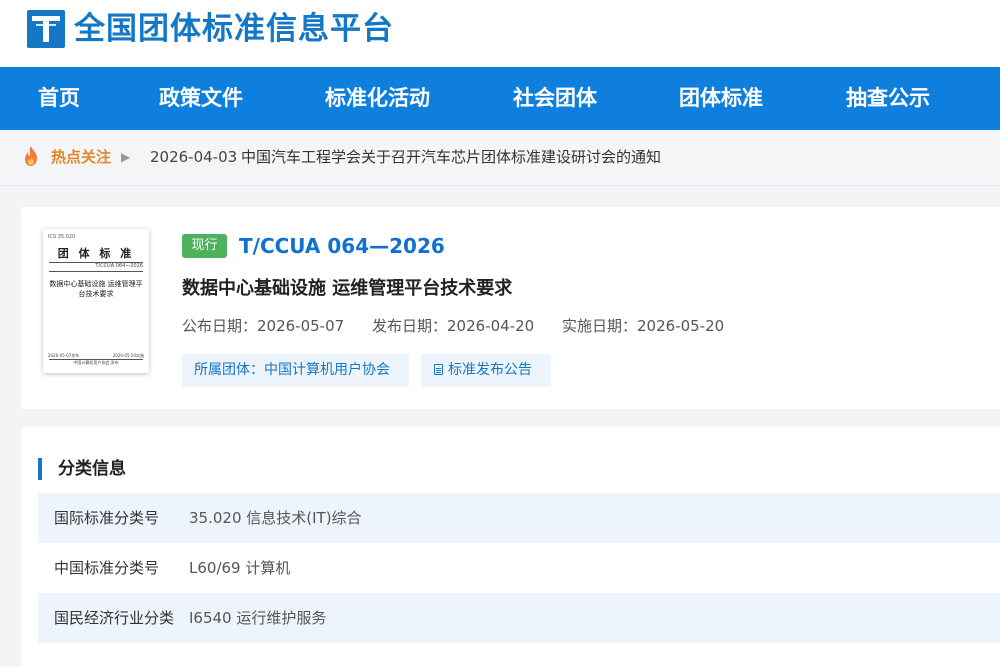 The height and width of the screenshot is (667, 1000). What do you see at coordinates (377, 98) in the screenshot?
I see `nav-item-activities: 标准化活动` at bounding box center [377, 98].